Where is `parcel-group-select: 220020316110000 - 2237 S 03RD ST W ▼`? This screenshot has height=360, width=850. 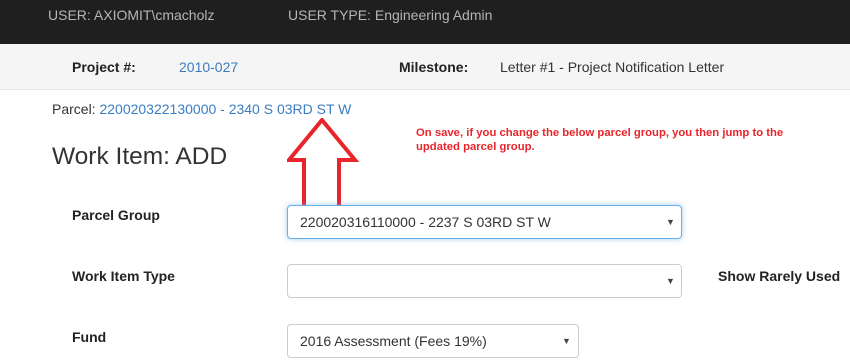
parcel-group-select: 220020316110000 - 2237 S 03RD ST W ▼ is located at coordinates (484, 222).